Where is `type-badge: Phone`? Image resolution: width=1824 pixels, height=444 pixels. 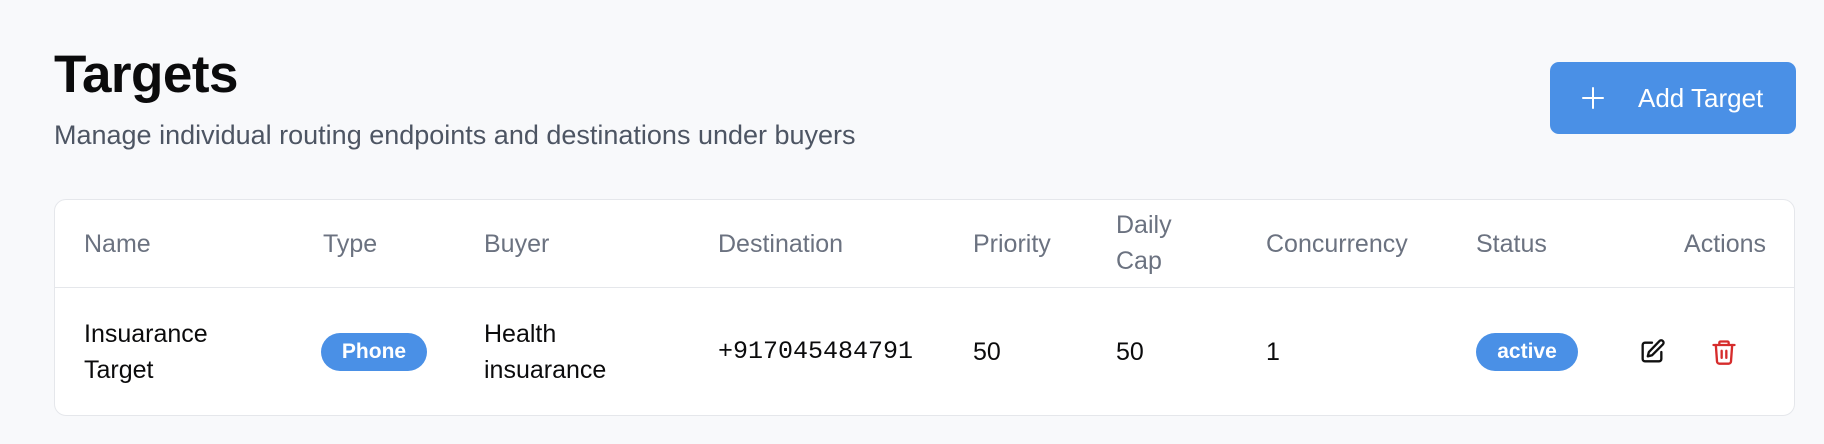 type-badge: Phone is located at coordinates (374, 352).